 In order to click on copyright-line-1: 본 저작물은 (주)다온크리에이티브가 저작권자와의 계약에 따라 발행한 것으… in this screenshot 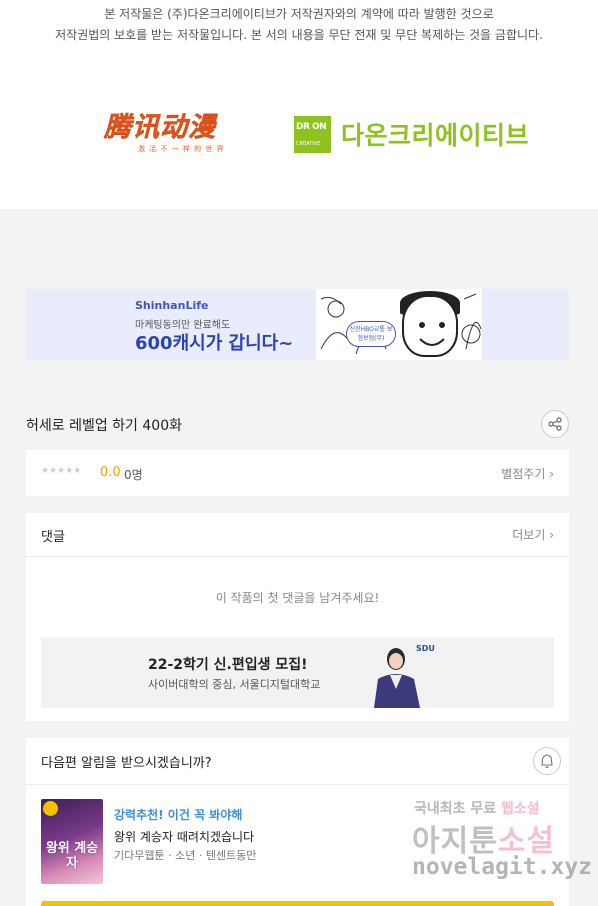, I will do `click(299, 14)`.